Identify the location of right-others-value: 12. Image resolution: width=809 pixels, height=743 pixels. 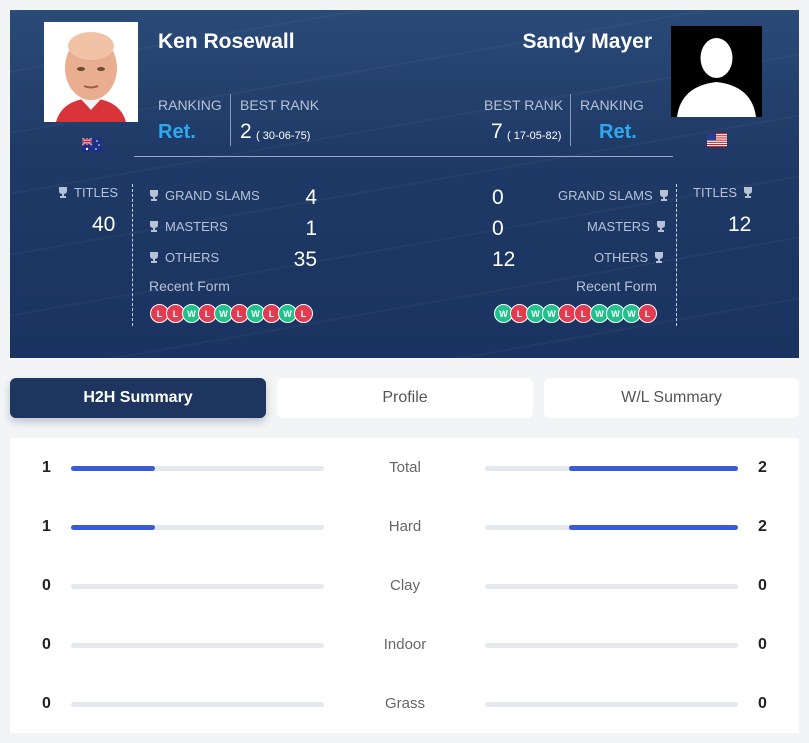
(504, 259).